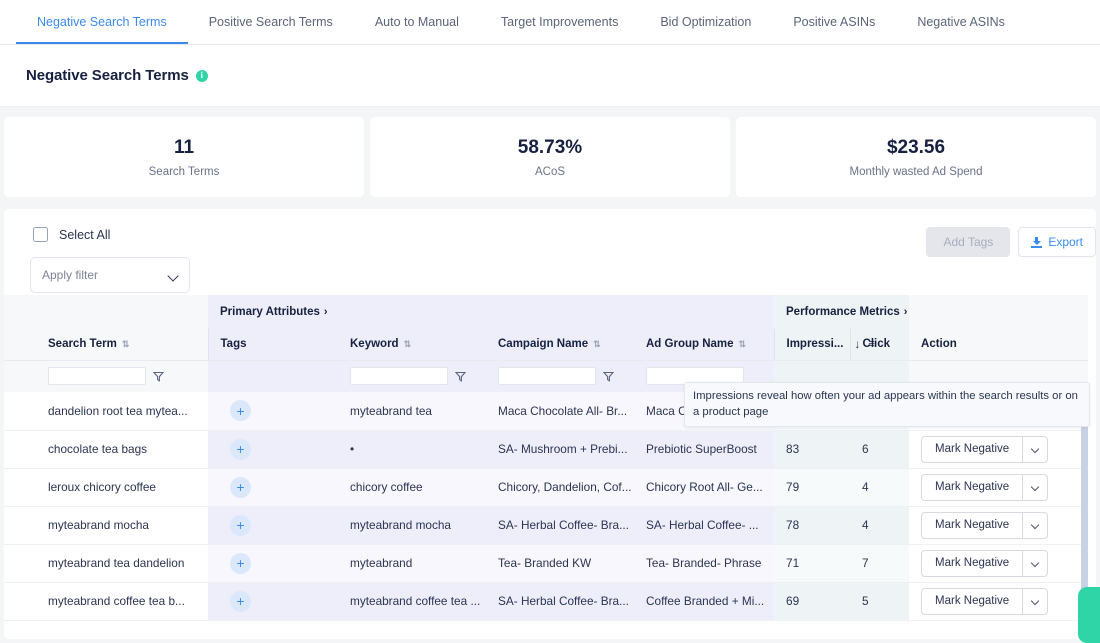  I want to click on filter-search-term, so click(122, 376).